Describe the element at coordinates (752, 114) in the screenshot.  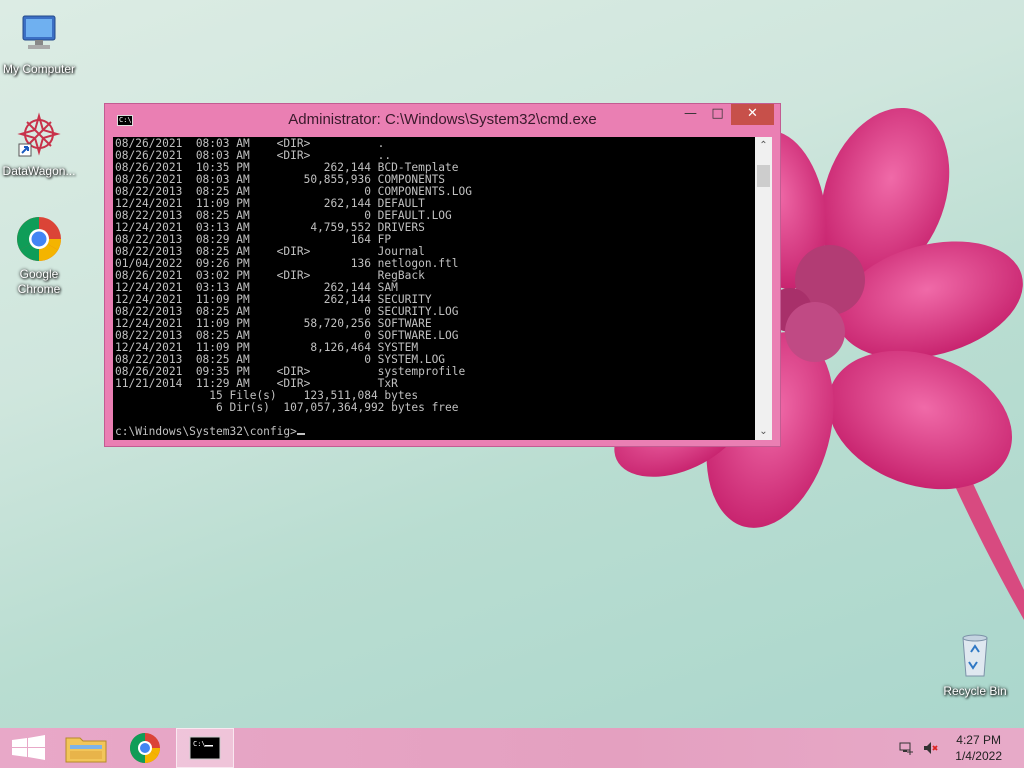
I see `close-button: ✕` at that location.